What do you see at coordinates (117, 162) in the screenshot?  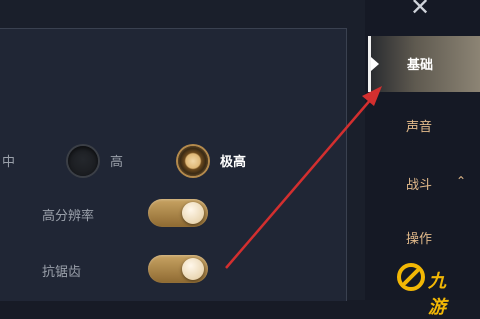 I see `quality-option-high-label: 高` at bounding box center [117, 162].